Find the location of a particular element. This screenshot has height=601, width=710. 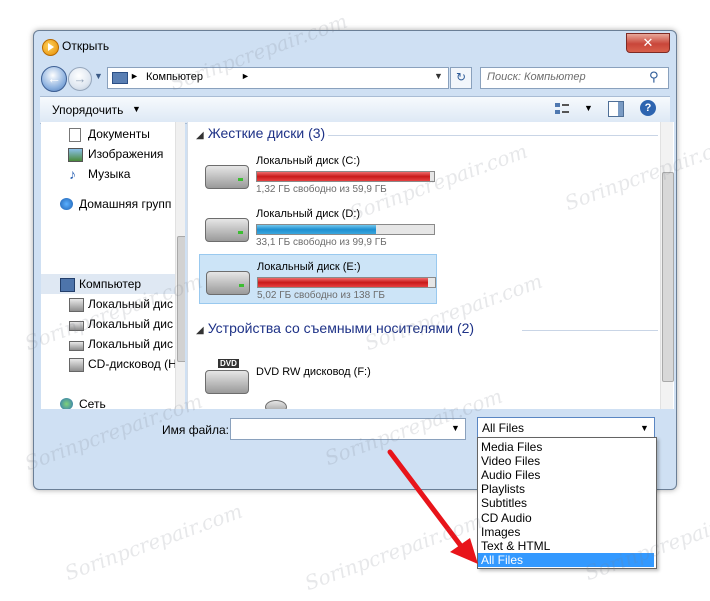

red-arrow-annotation is located at coordinates (432, 506).